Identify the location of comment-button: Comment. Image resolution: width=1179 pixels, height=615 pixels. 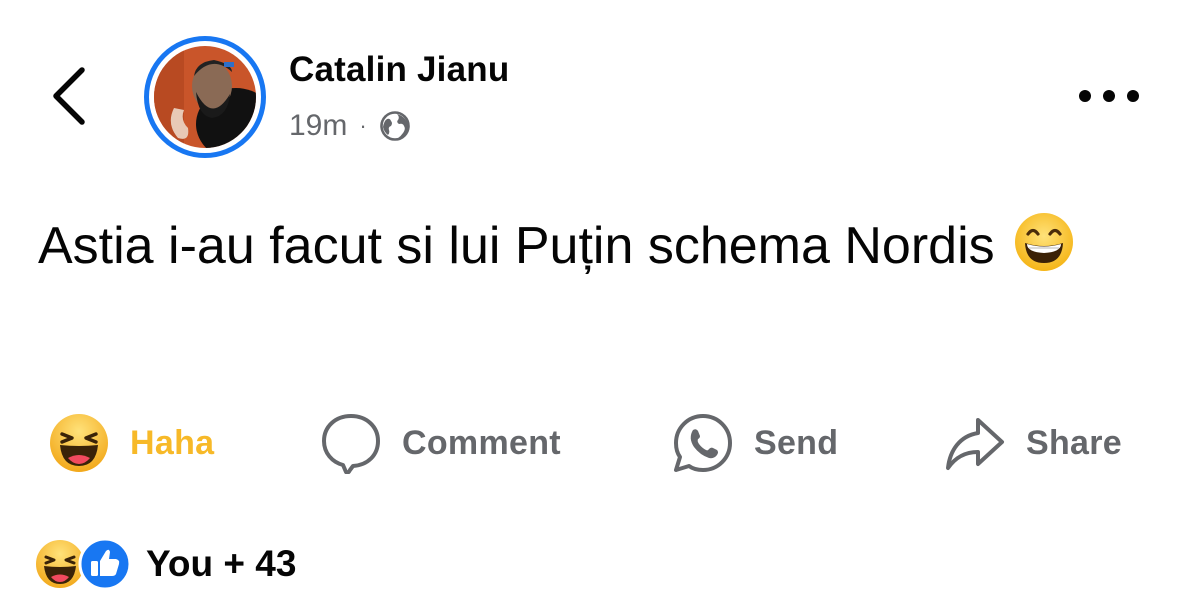
(440, 443).